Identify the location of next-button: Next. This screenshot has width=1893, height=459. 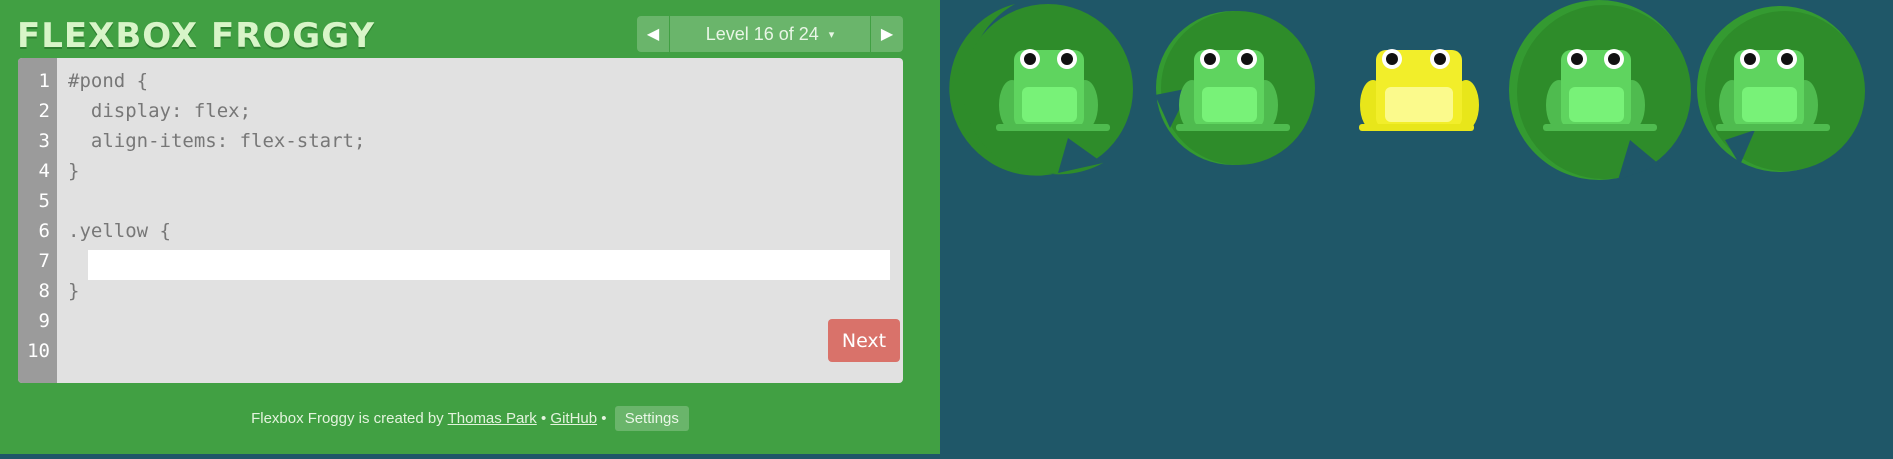
(864, 340).